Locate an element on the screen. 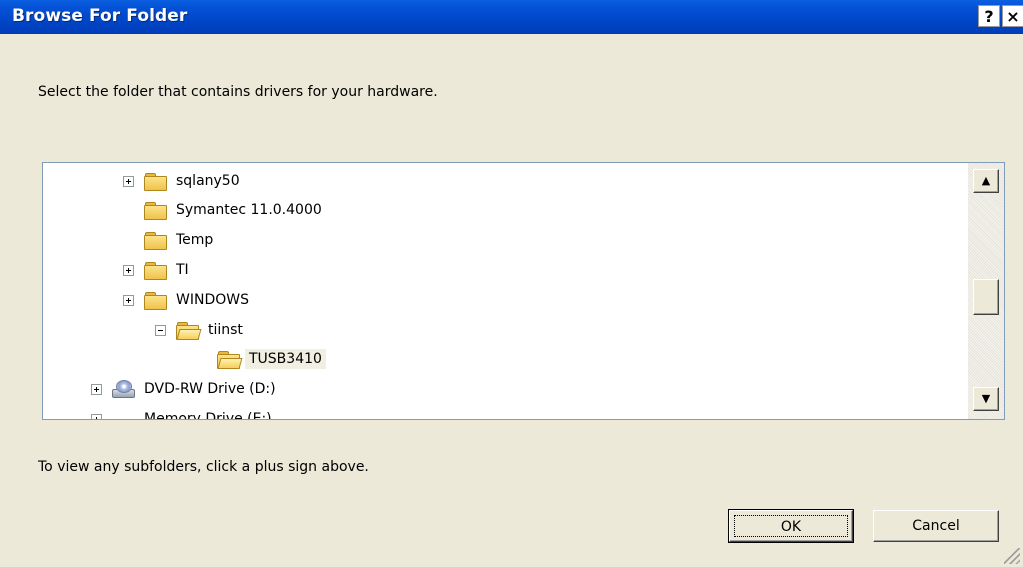 Image resolution: width=1023 pixels, height=567 pixels. tree-item-label: TI is located at coordinates (182, 270).